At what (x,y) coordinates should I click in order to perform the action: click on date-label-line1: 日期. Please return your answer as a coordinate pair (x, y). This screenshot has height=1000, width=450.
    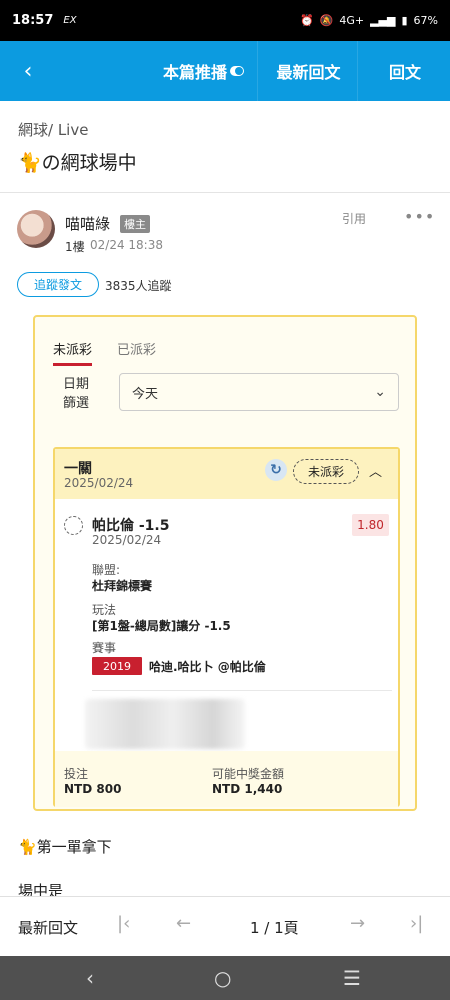
    Looking at the image, I should click on (76, 384).